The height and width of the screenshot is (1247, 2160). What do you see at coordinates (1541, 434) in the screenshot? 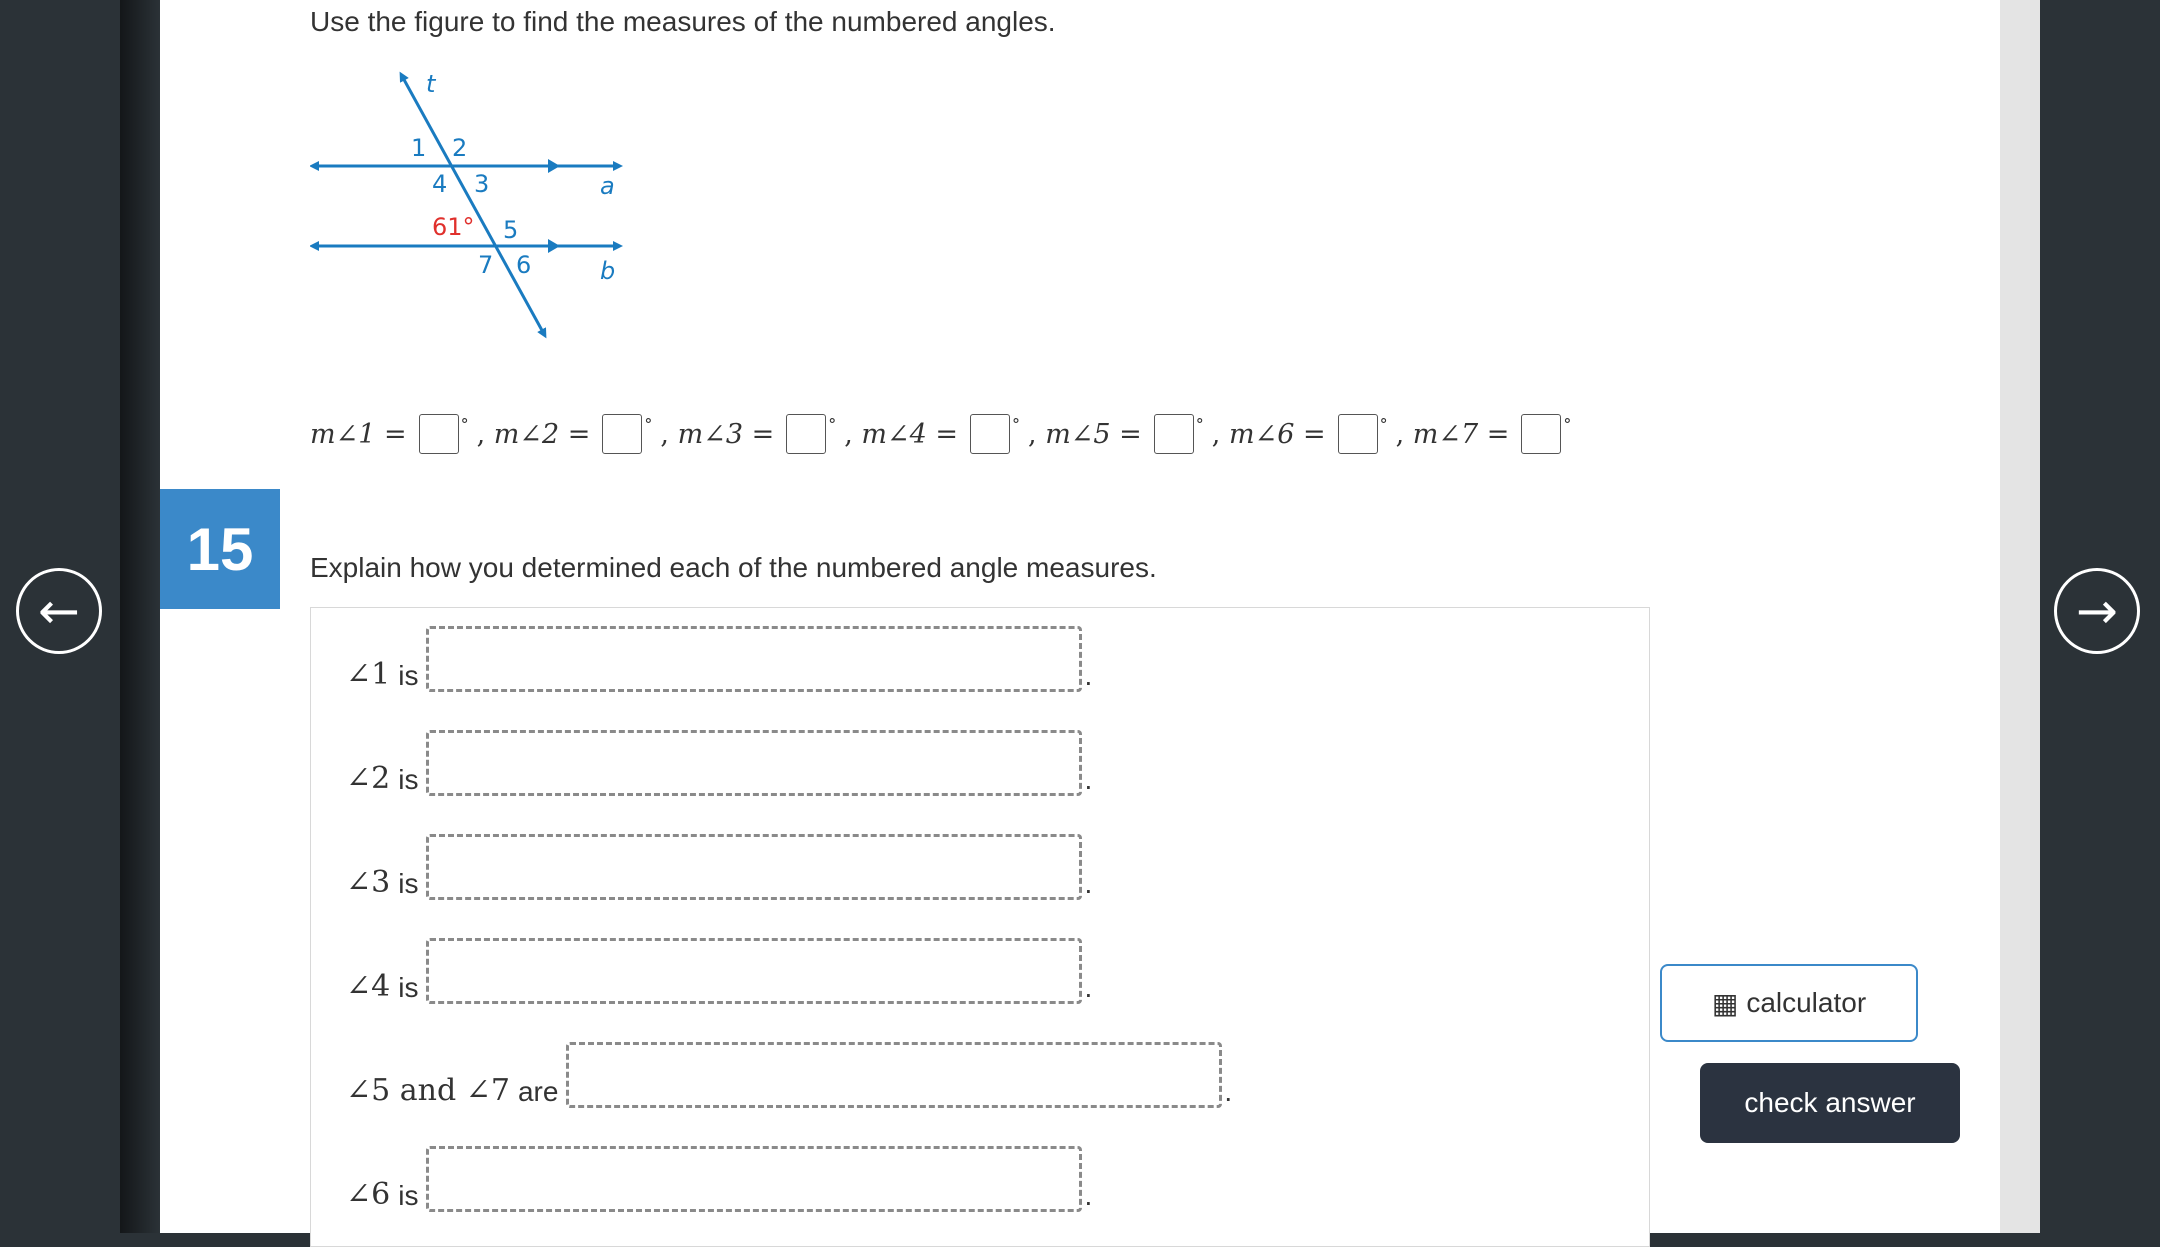
I see `angle-7-input` at bounding box center [1541, 434].